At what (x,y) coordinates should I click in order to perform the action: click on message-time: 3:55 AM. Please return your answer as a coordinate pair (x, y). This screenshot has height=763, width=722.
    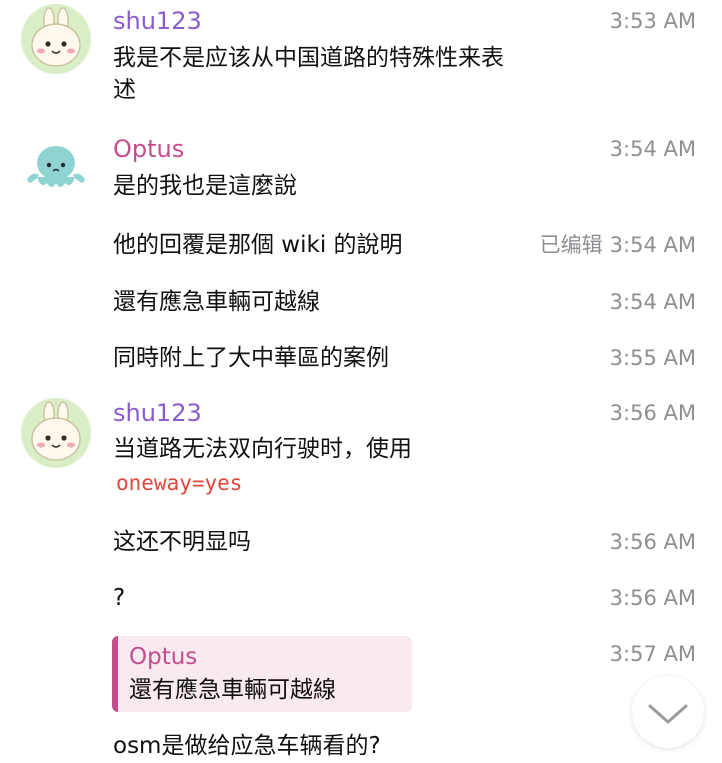
    Looking at the image, I should click on (652, 358).